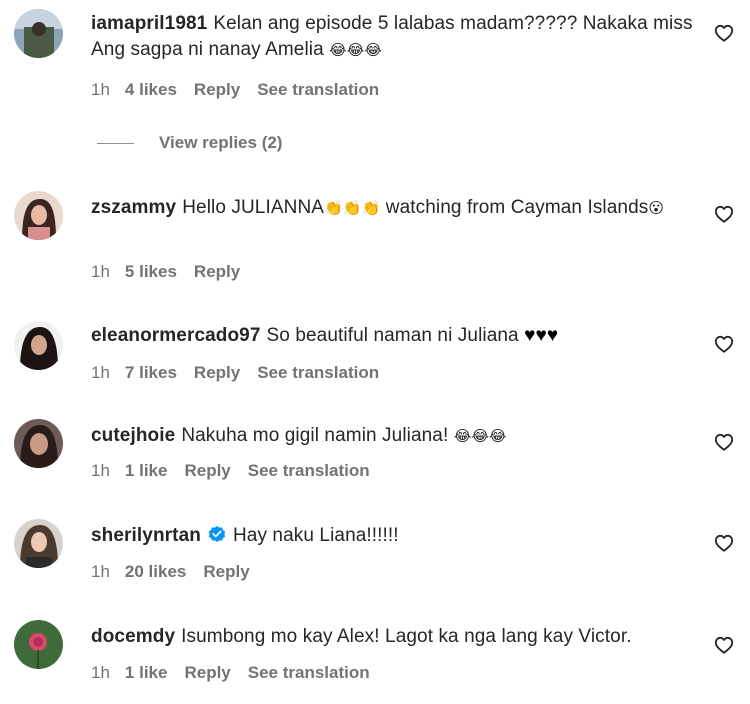 The width and height of the screenshot is (750, 704). Describe the element at coordinates (392, 335) in the screenshot. I see `comment-text: So beautiful naman ni Juliana` at that location.